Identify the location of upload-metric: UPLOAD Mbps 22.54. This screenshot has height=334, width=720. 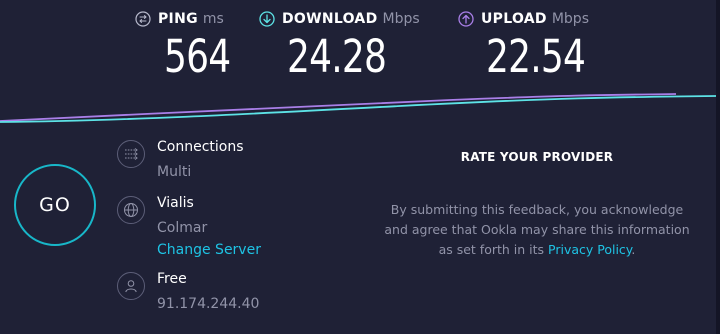
(523, 45).